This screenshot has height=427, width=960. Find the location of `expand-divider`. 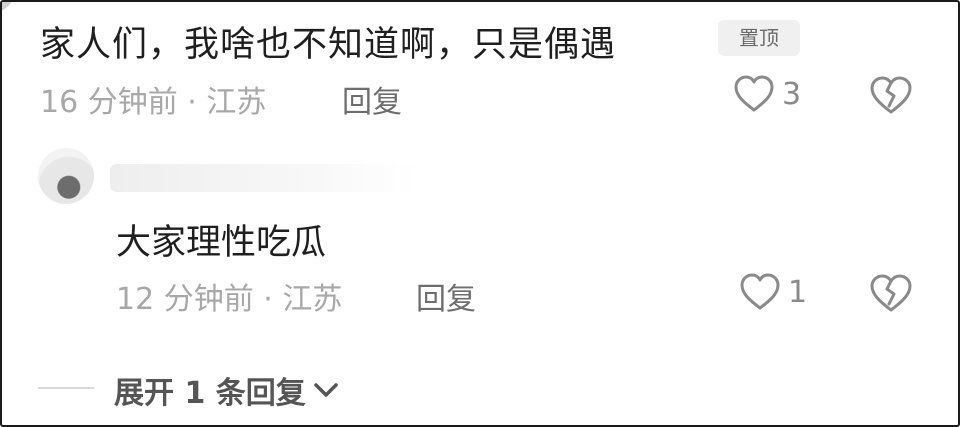

expand-divider is located at coordinates (66, 388).